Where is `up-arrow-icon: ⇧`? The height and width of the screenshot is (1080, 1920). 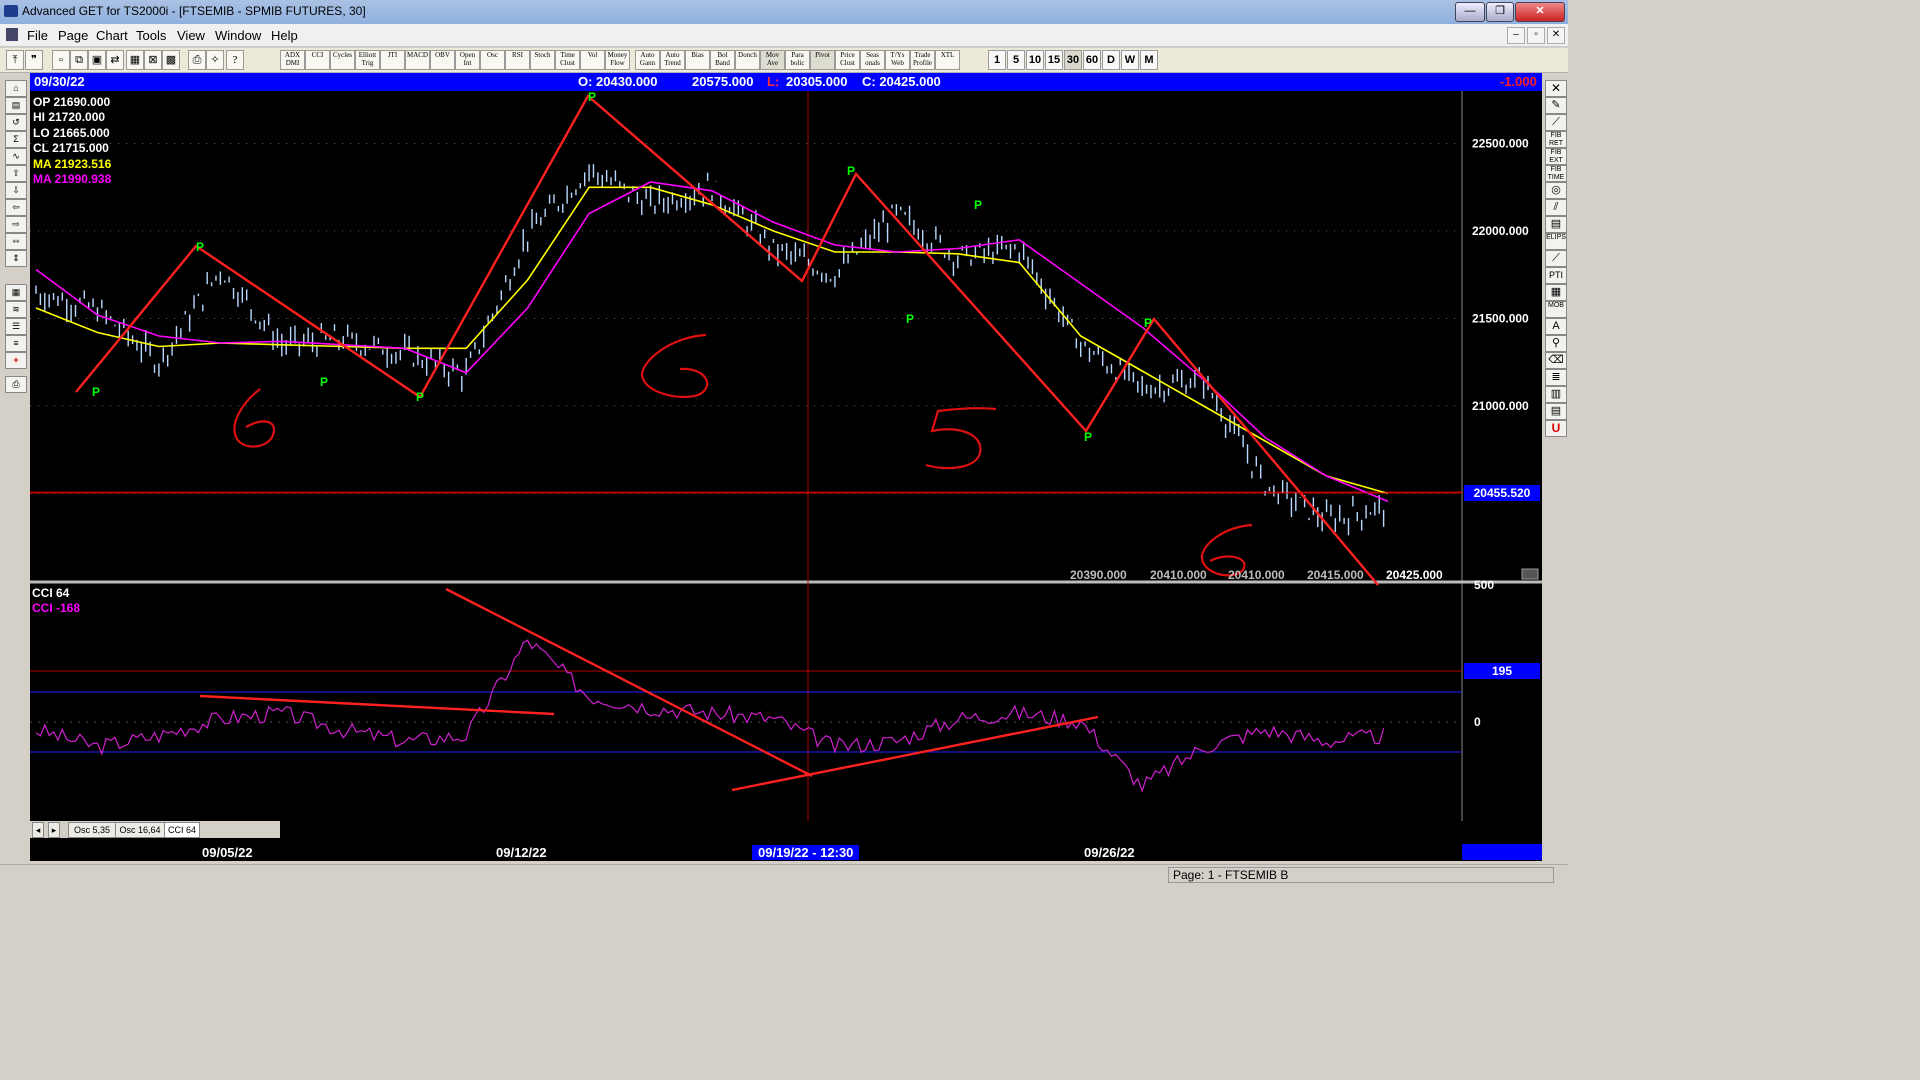
up-arrow-icon: ⇧ is located at coordinates (16, 173).